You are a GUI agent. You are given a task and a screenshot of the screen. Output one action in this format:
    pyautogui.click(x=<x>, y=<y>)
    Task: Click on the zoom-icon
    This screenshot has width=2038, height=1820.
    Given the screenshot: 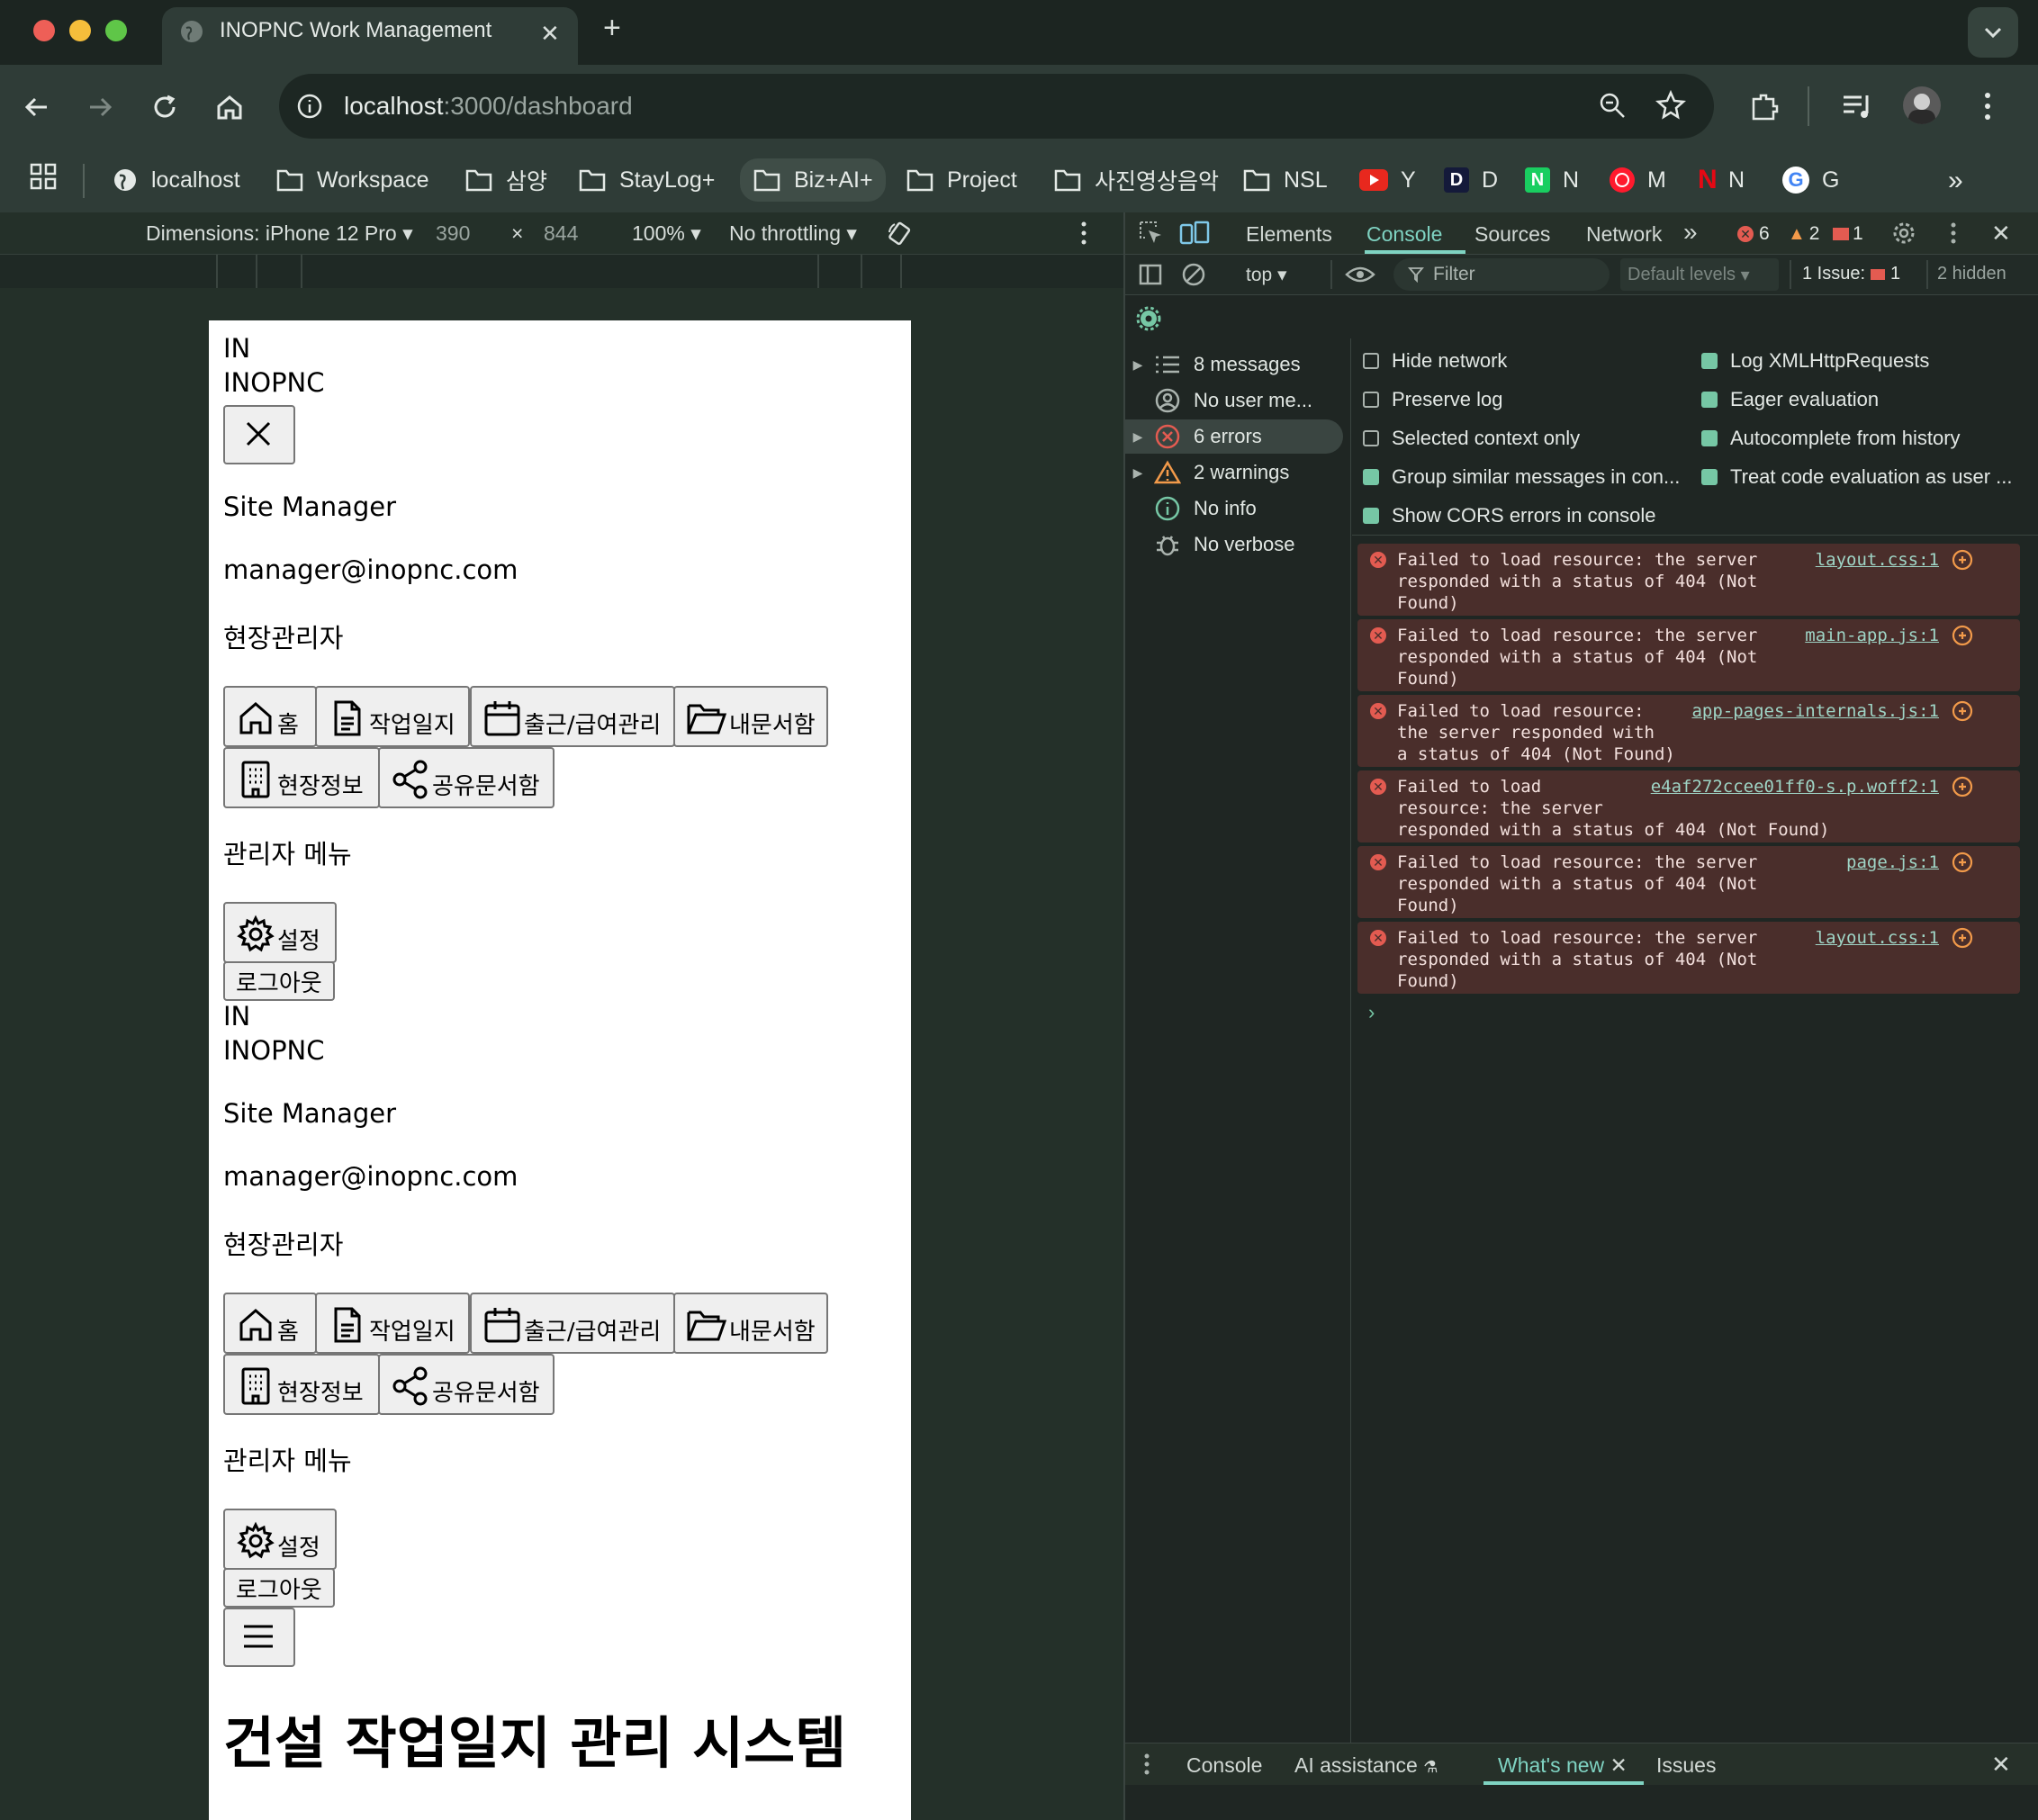 What is the action you would take?
    pyautogui.click(x=1612, y=105)
    